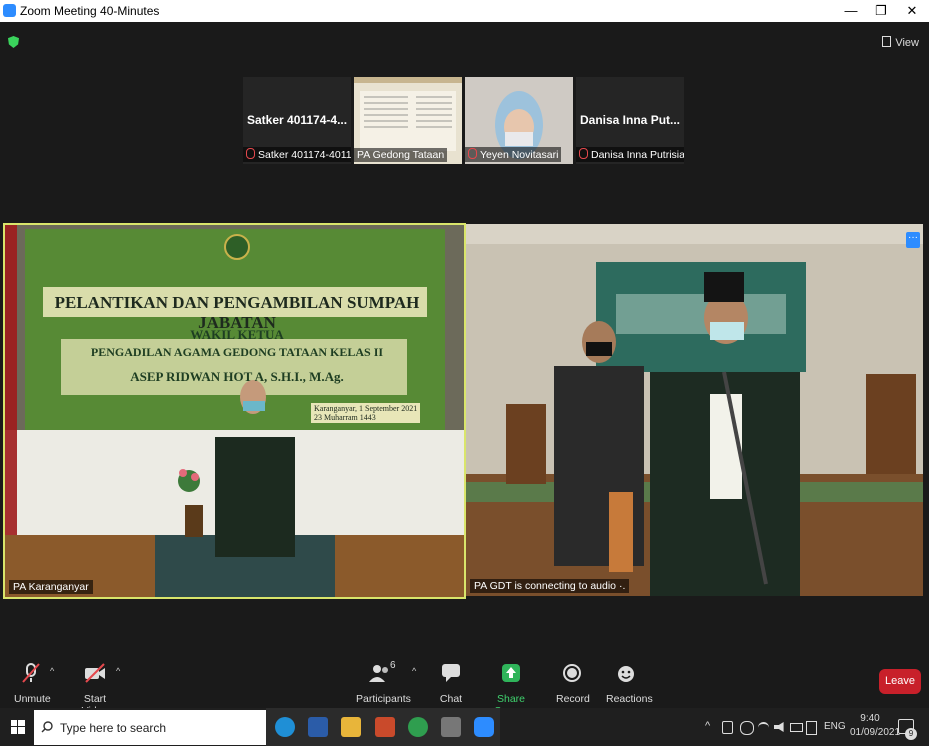  What do you see at coordinates (414, 671) in the screenshot?
I see `participants-options-caret: ^` at bounding box center [414, 671].